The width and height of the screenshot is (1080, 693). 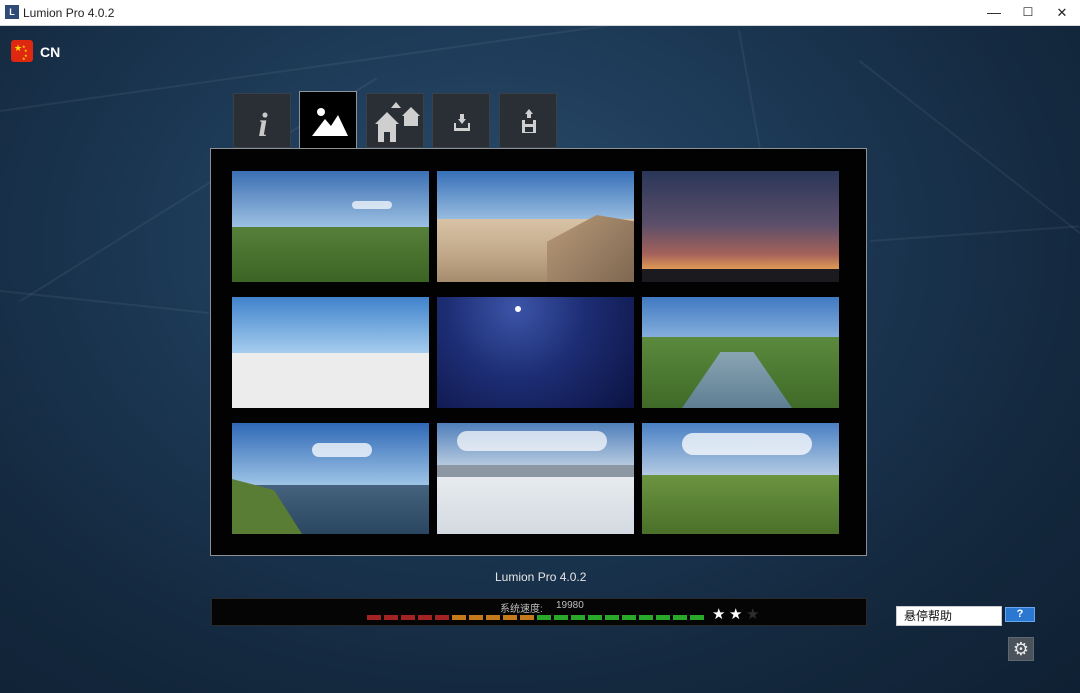 What do you see at coordinates (535, 478) in the screenshot?
I see `scene-thumbnail-snow-mountains` at bounding box center [535, 478].